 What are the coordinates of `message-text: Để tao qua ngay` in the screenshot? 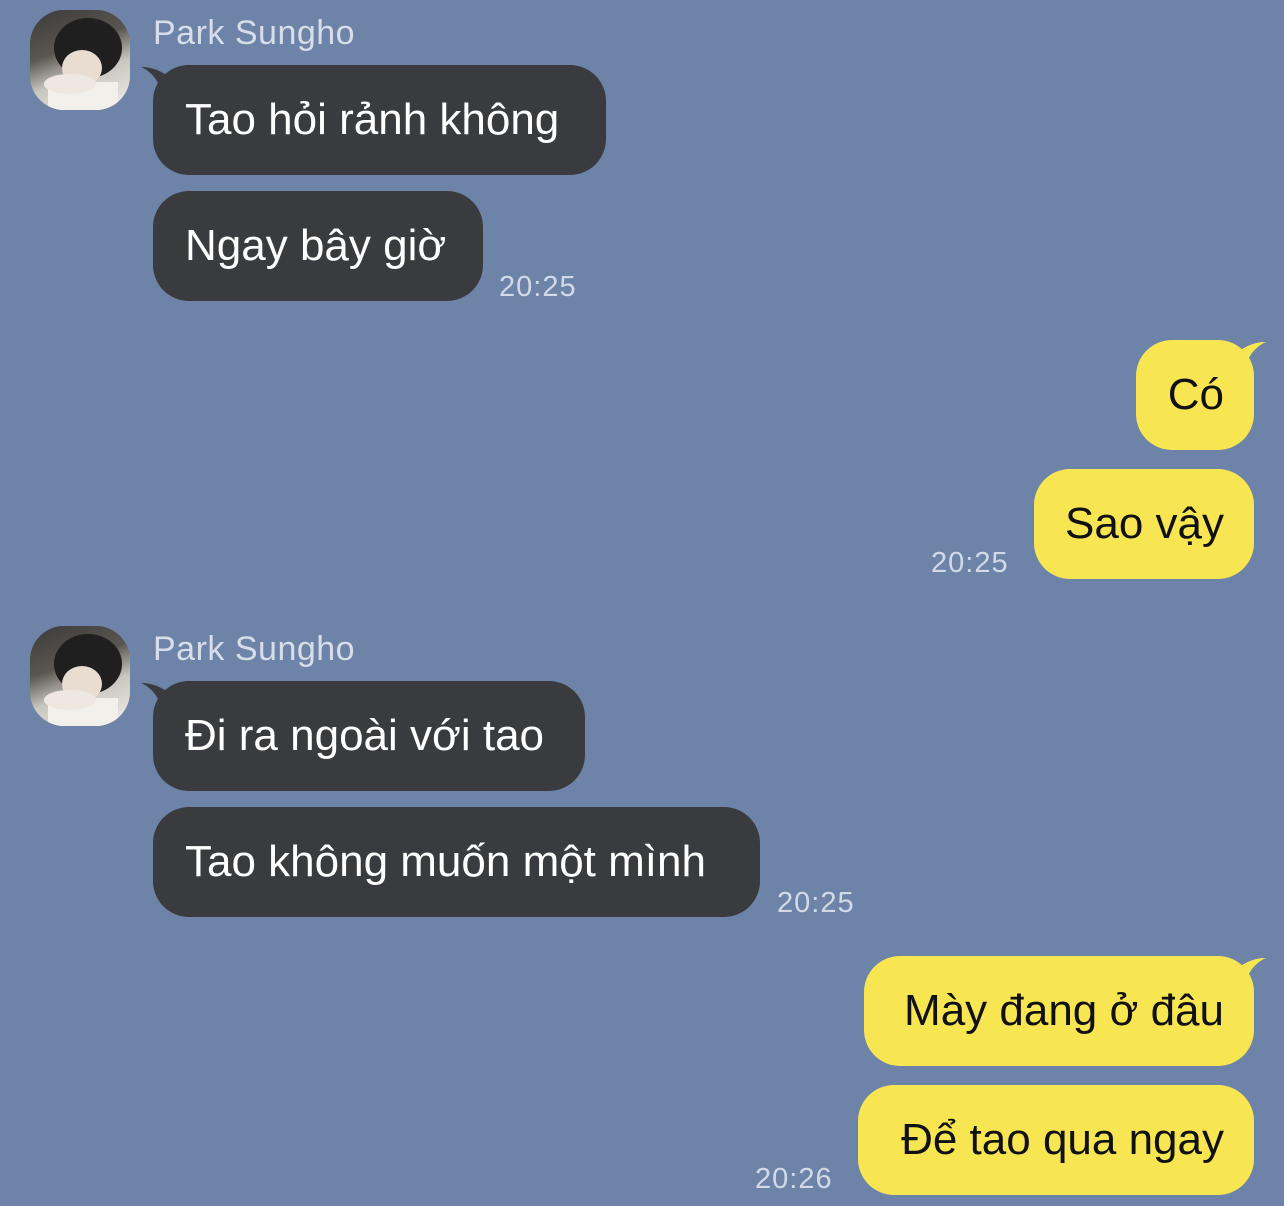 It's located at (1062, 1139).